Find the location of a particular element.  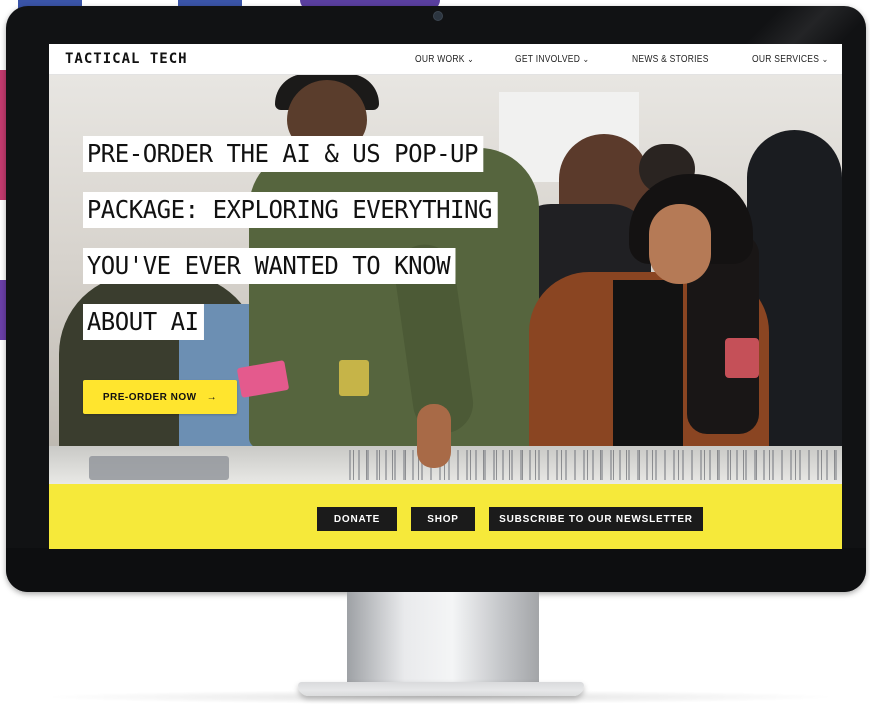

webcam-icon is located at coordinates (438, 16).